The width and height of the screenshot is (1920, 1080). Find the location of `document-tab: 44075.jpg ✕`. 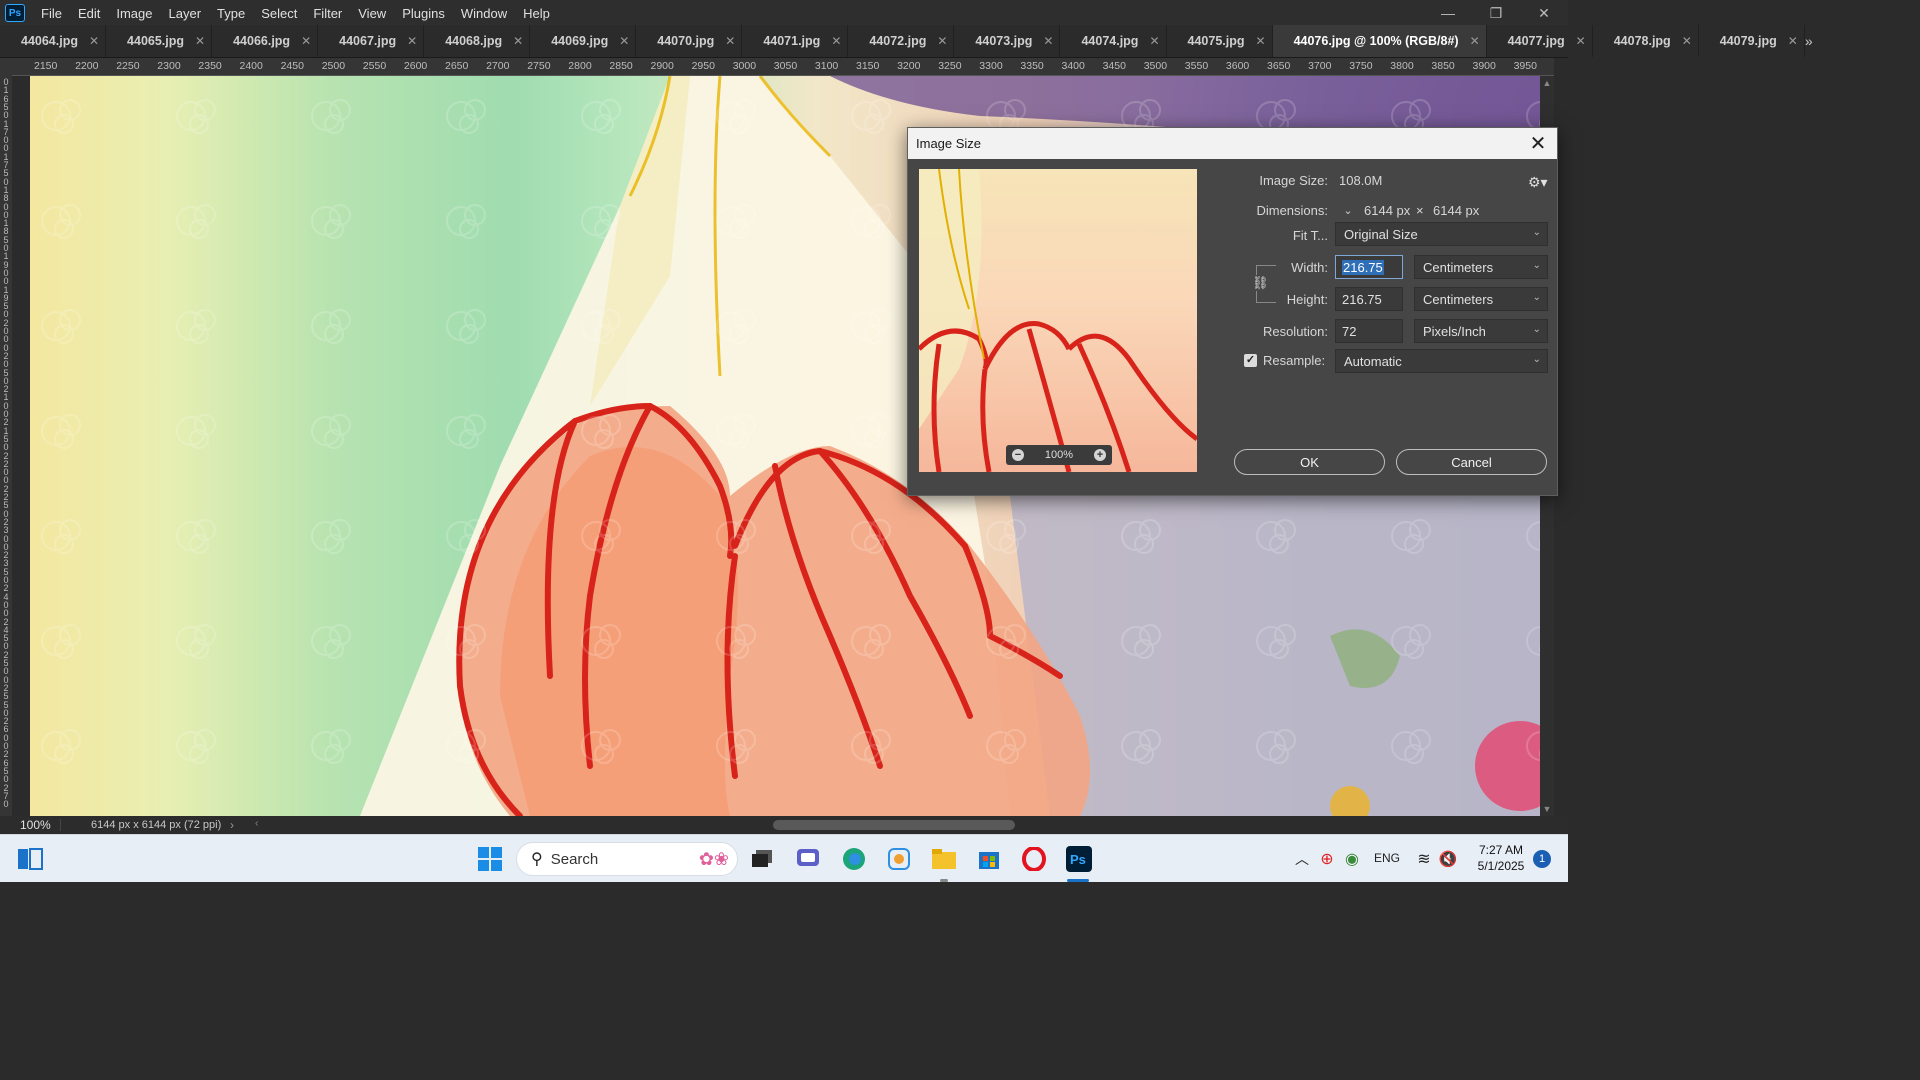

document-tab: 44075.jpg ✕ is located at coordinates (1219, 41).